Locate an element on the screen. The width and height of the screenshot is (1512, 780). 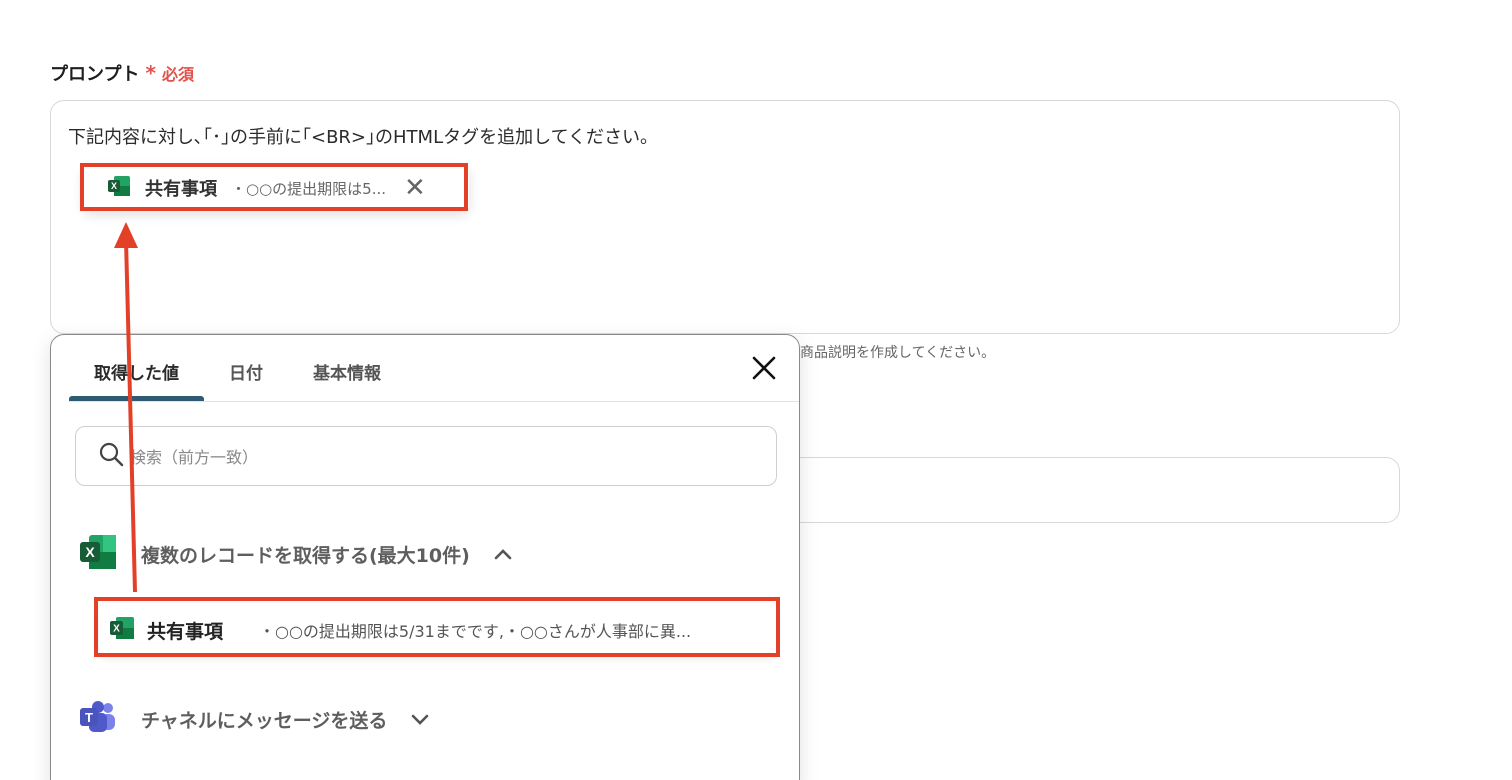
search-icon is located at coordinates (111, 456).